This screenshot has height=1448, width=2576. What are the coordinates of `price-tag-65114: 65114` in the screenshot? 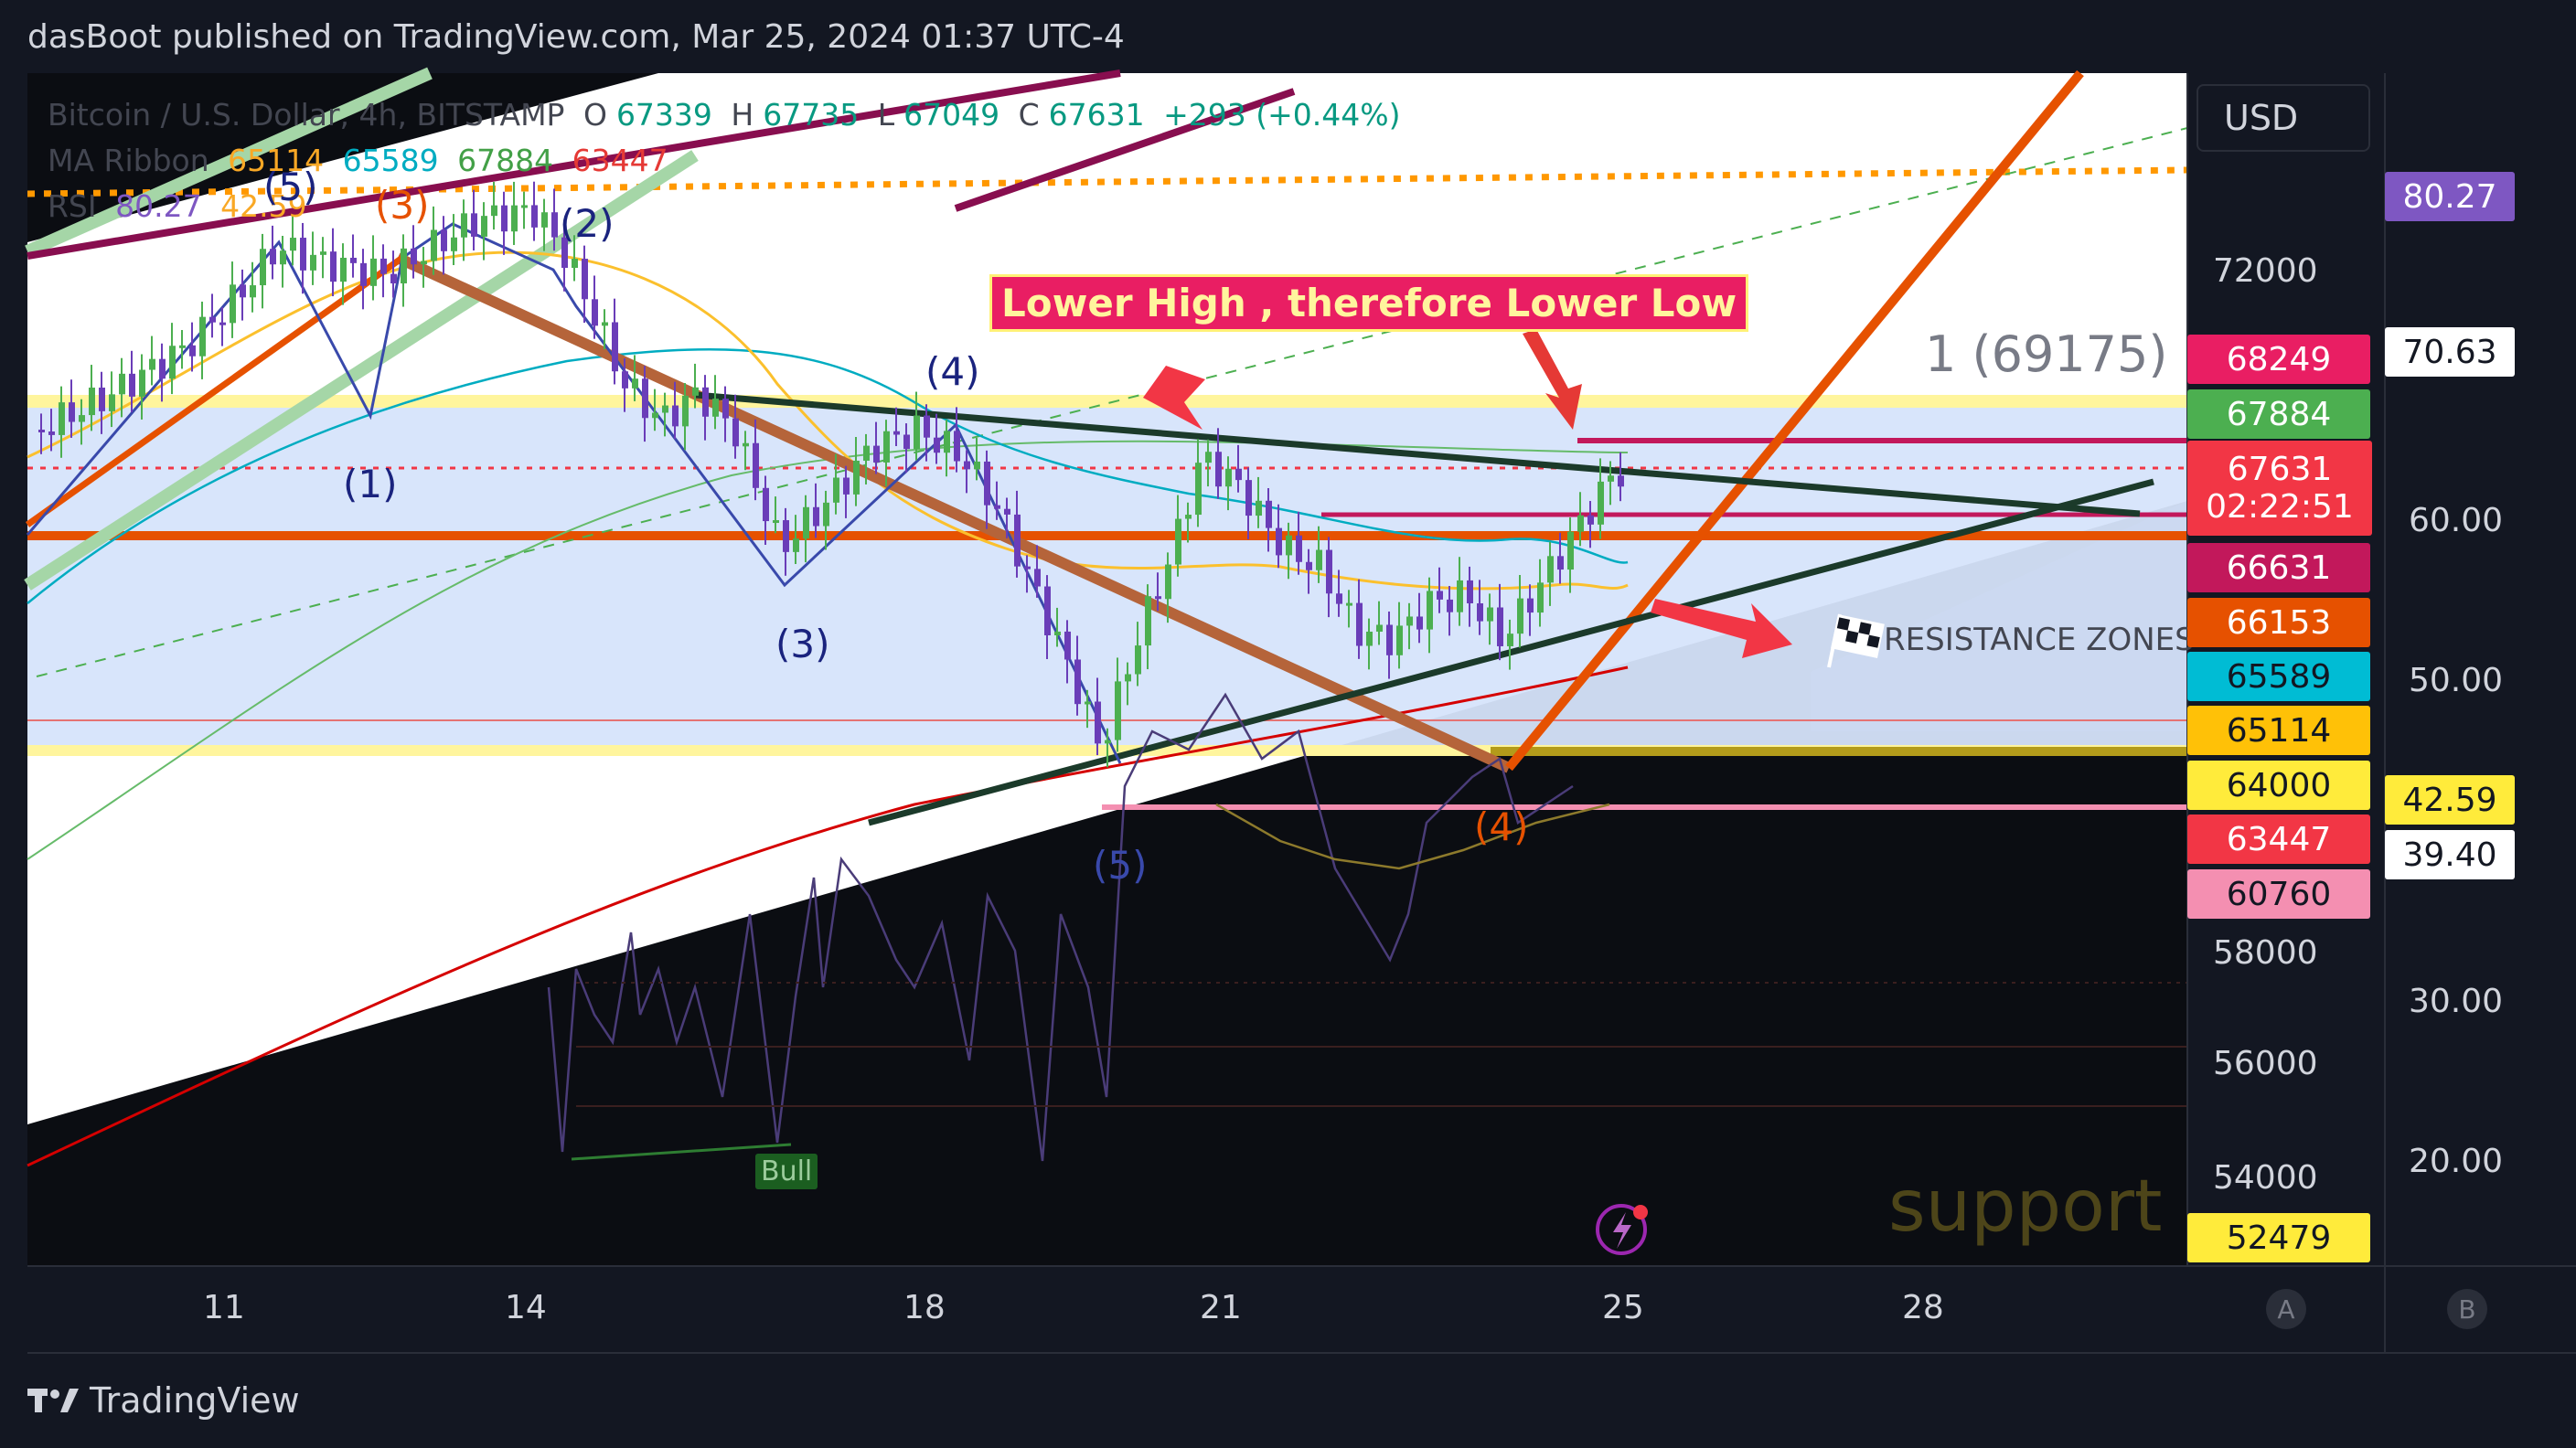 It's located at (2278, 730).